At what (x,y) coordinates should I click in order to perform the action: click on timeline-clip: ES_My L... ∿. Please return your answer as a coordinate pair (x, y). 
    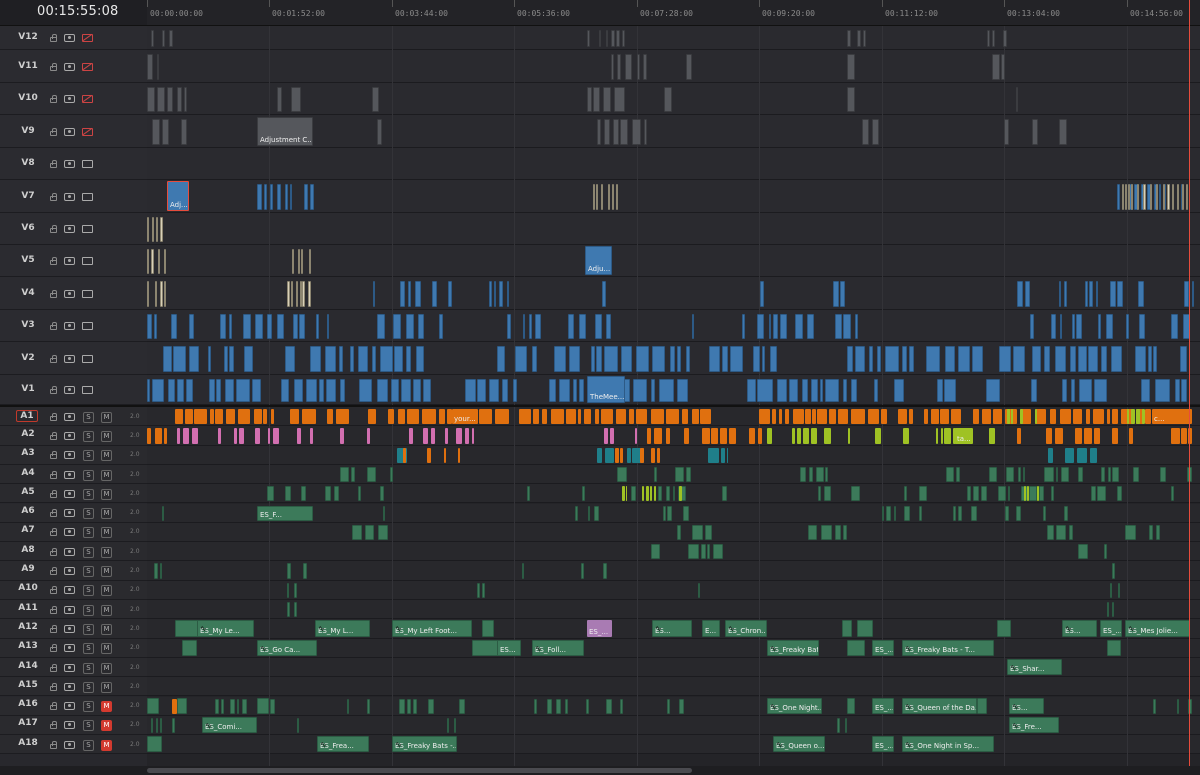
    Looking at the image, I should click on (342, 628).